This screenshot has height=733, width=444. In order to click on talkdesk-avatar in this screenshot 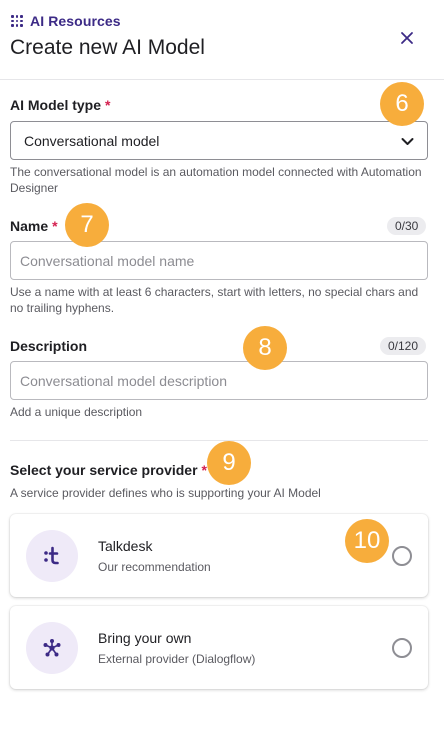, I will do `click(52, 556)`.